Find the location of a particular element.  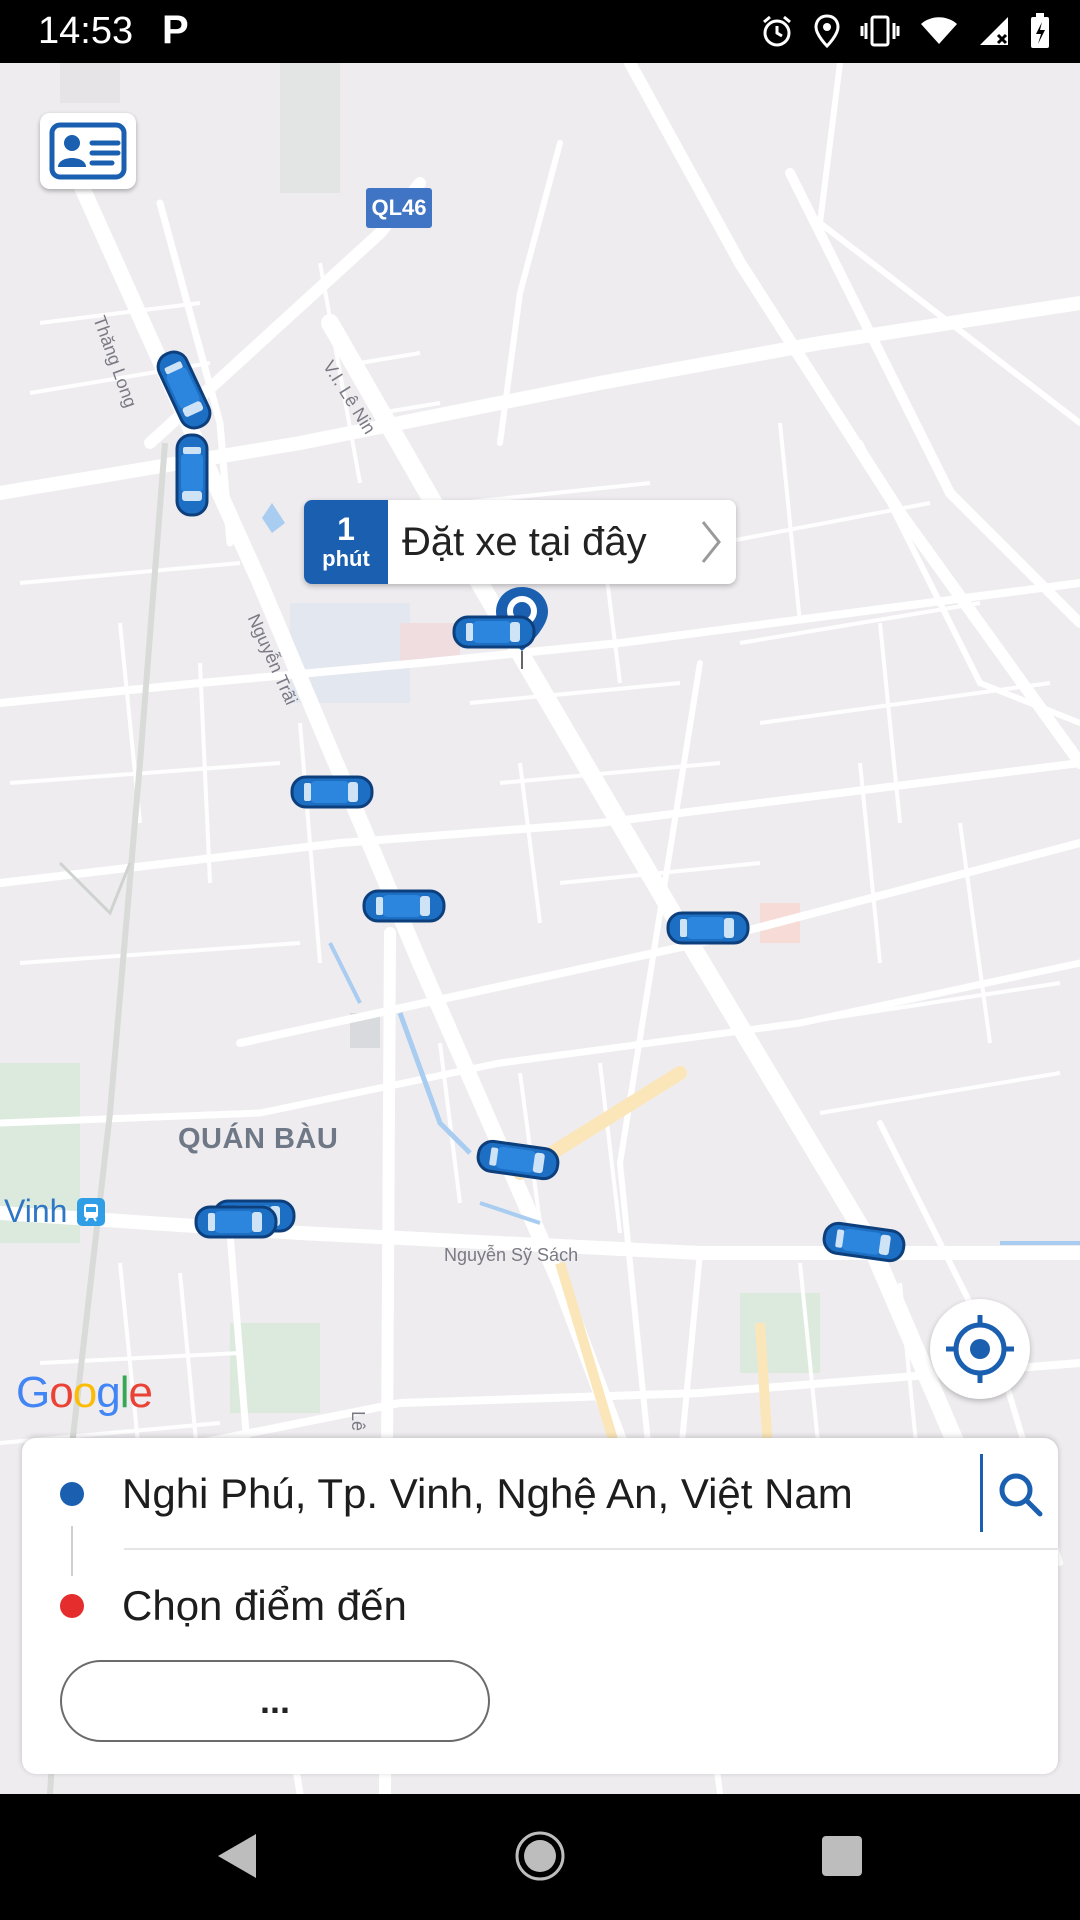

vibrate-icon is located at coordinates (880, 31).